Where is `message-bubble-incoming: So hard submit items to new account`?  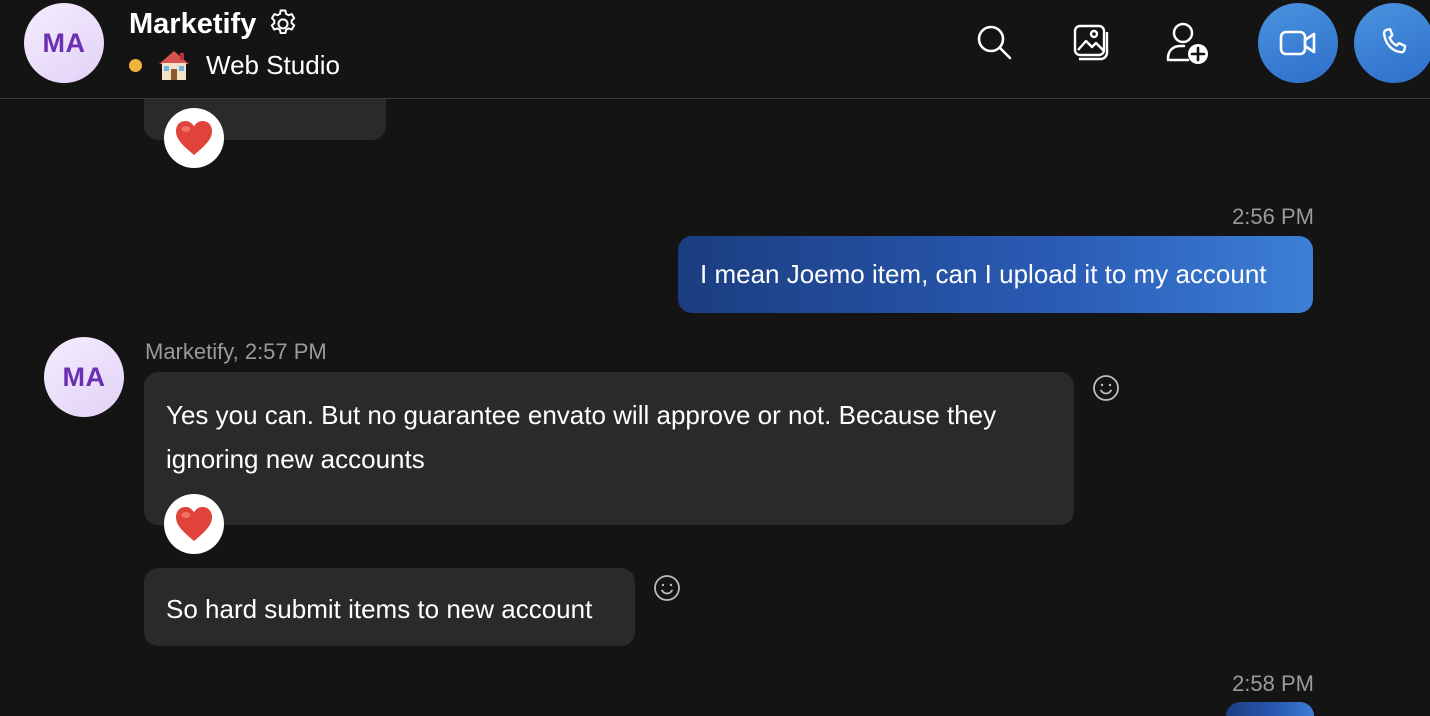 message-bubble-incoming: So hard submit items to new account is located at coordinates (389, 607).